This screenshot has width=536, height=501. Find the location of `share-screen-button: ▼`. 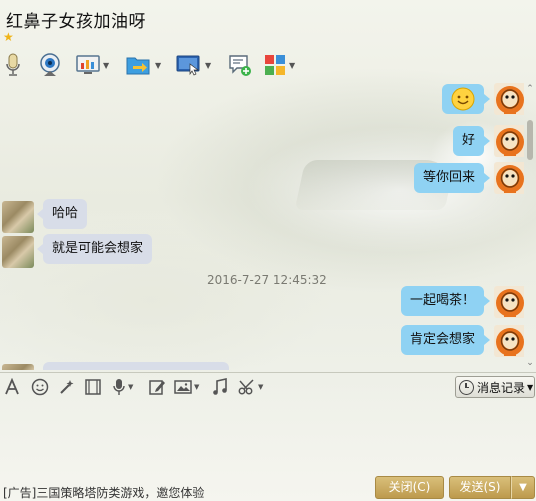

share-screen-button: ▼ is located at coordinates (92, 65).